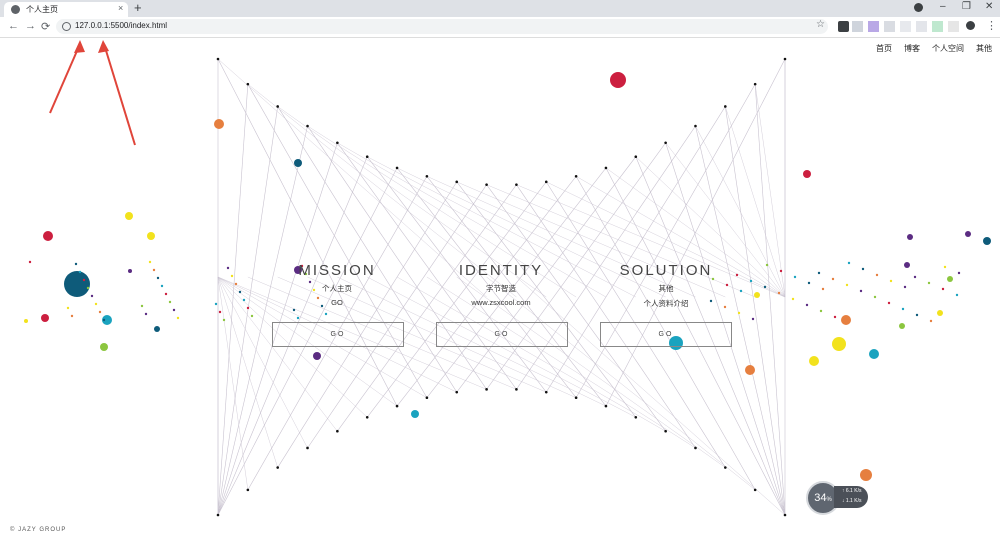  Describe the element at coordinates (858, 491) in the screenshot. I see `rate-unit: K/s` at that location.